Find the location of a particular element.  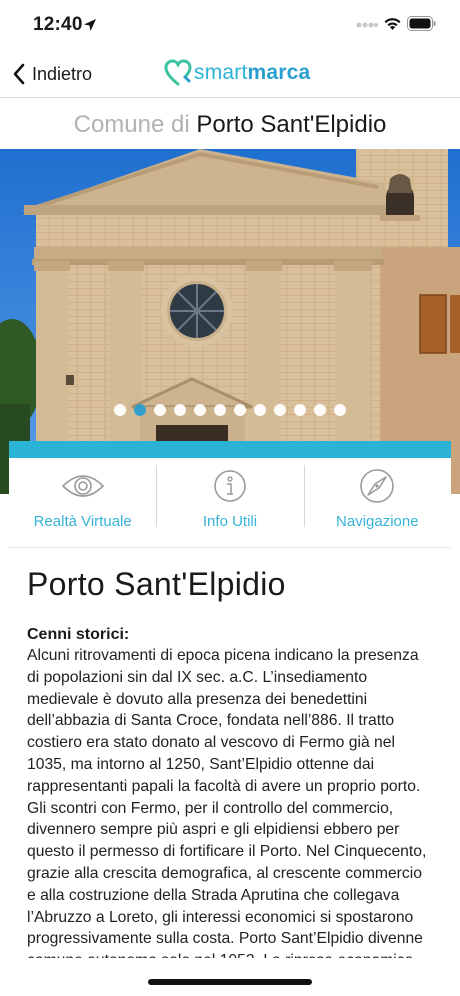

smartmarca-logo: smartmarca is located at coordinates (236, 73).